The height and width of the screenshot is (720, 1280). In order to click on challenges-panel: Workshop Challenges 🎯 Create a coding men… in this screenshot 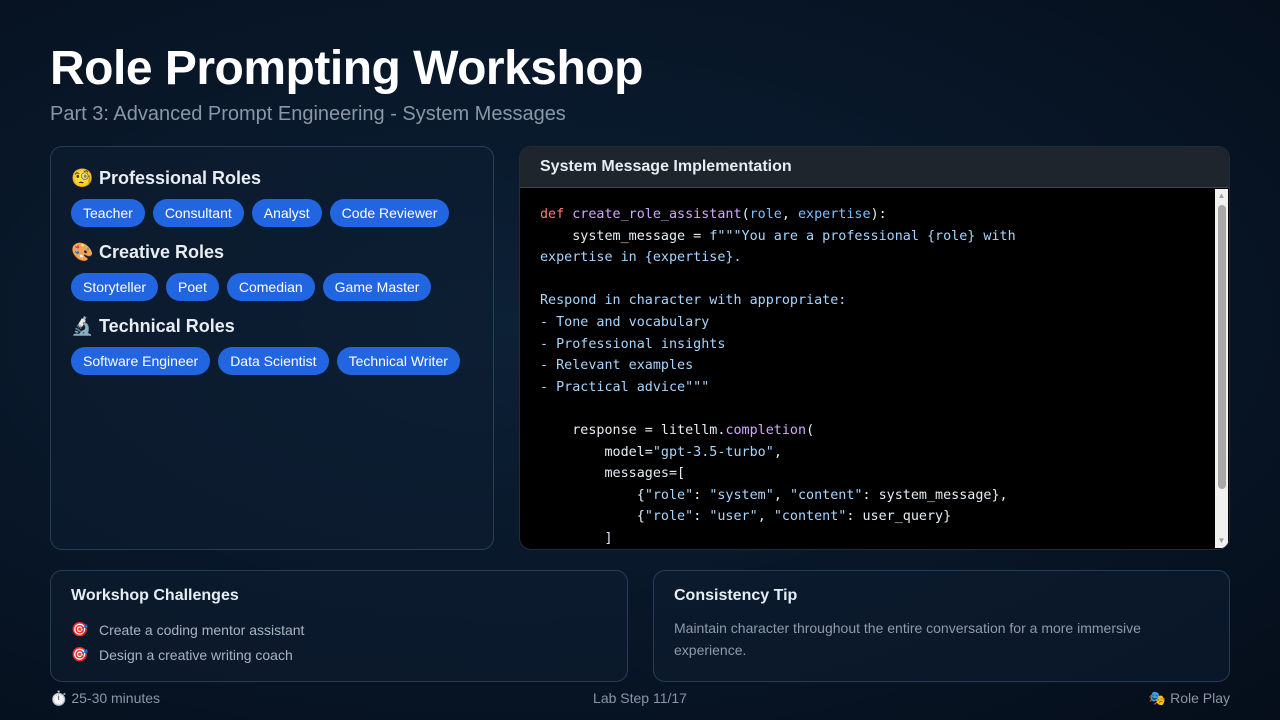, I will do `click(339, 626)`.